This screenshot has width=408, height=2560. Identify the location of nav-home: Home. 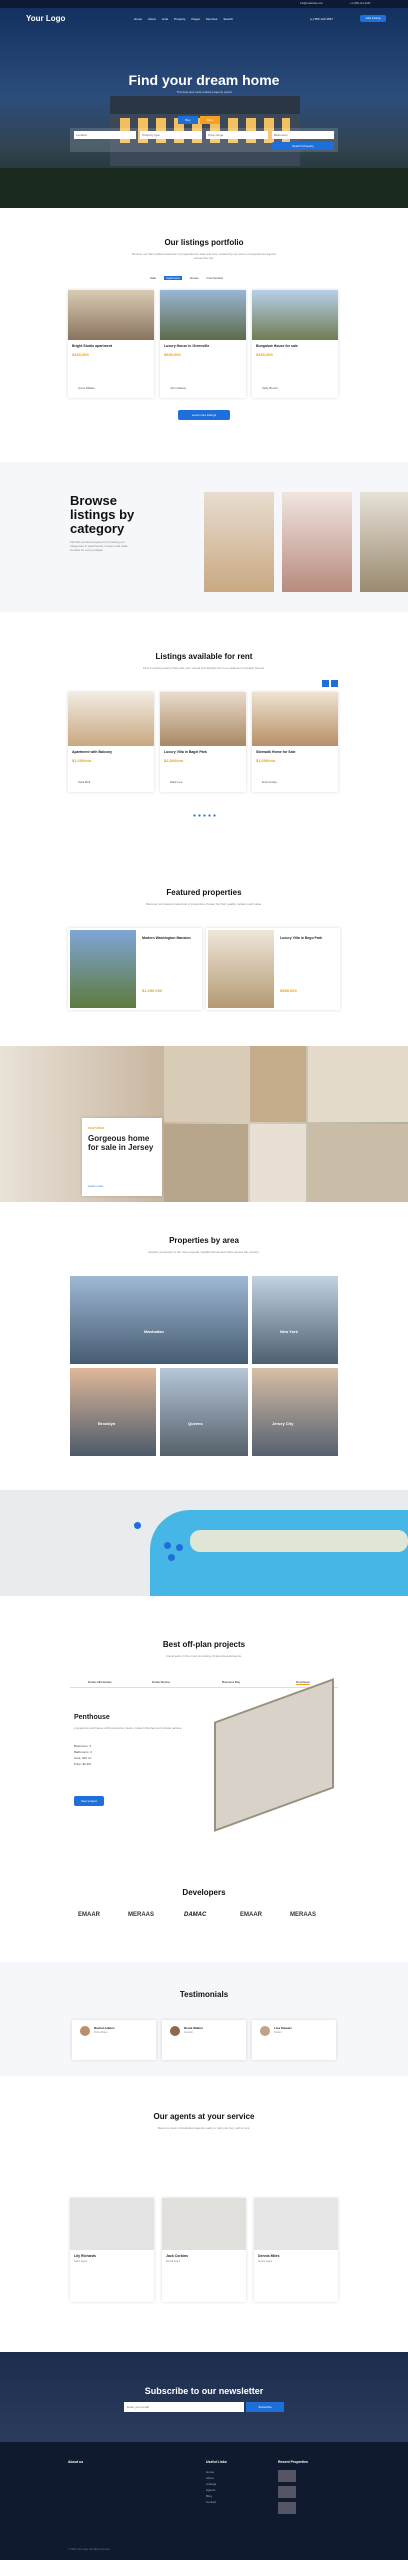
(138, 19).